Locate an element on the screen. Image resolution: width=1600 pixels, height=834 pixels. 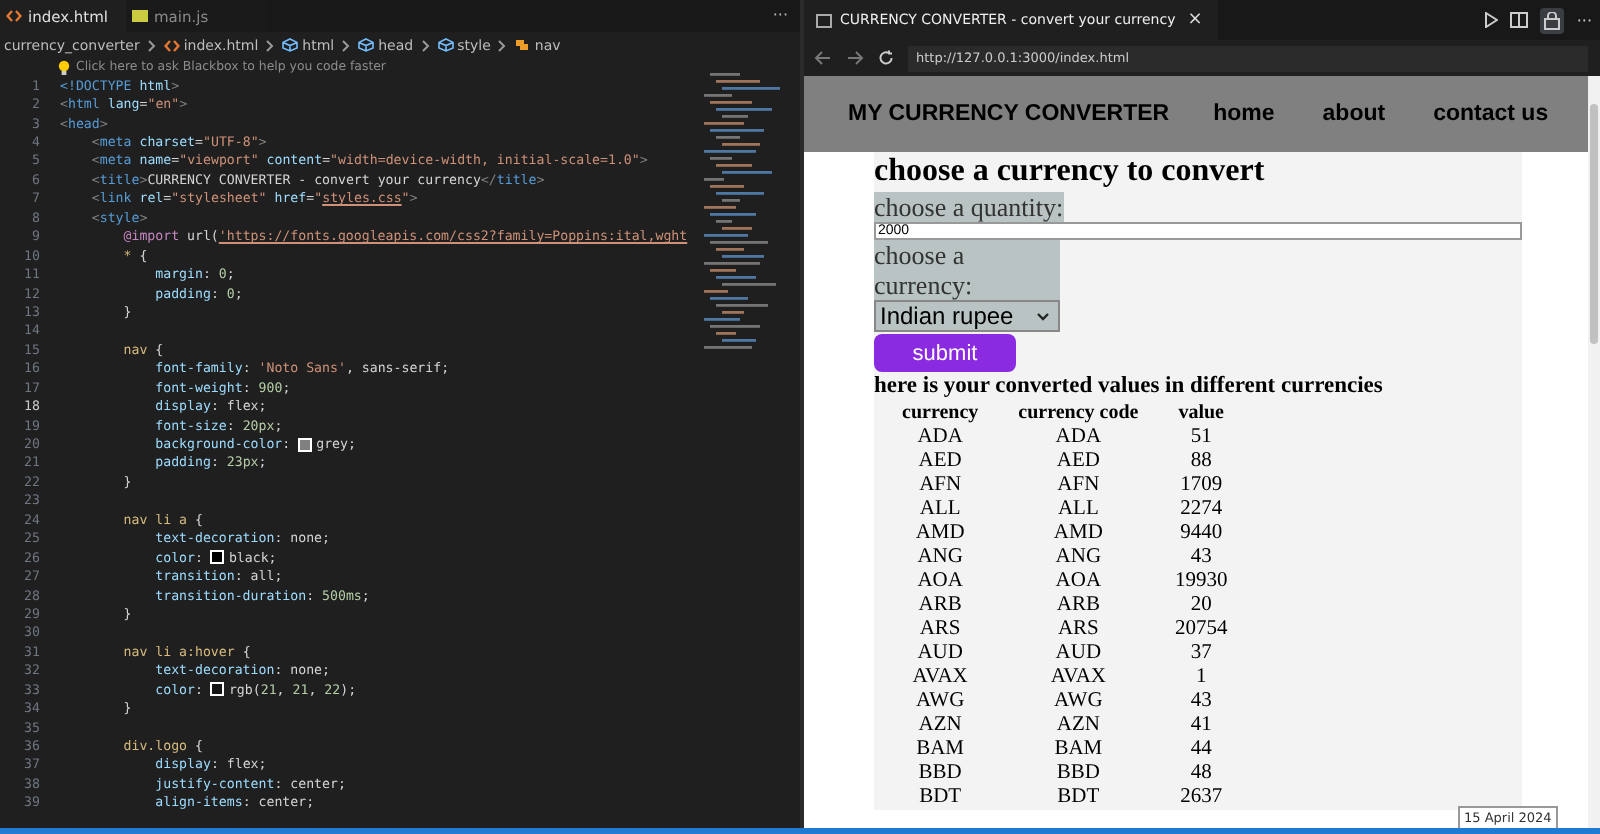
nav-link: contact us is located at coordinates (1491, 114).